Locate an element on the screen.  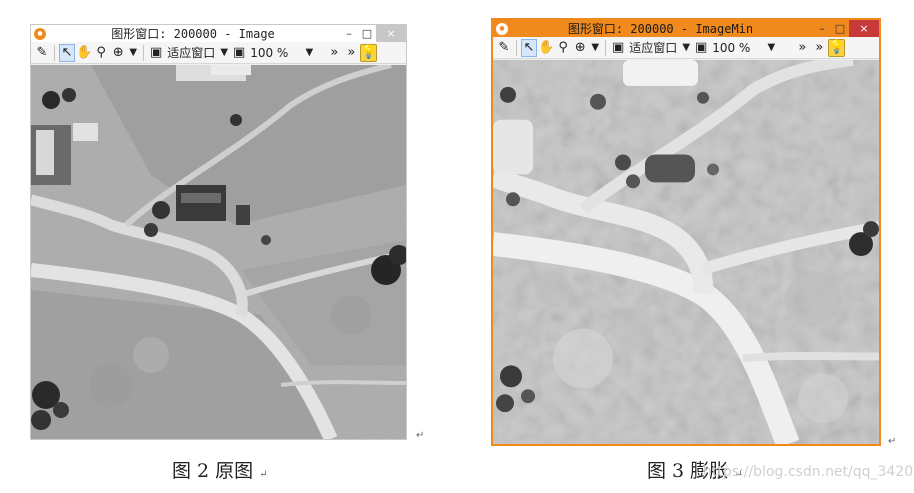
figure-caption-original: 图 2 原图 ↵ is located at coordinates (220, 469).